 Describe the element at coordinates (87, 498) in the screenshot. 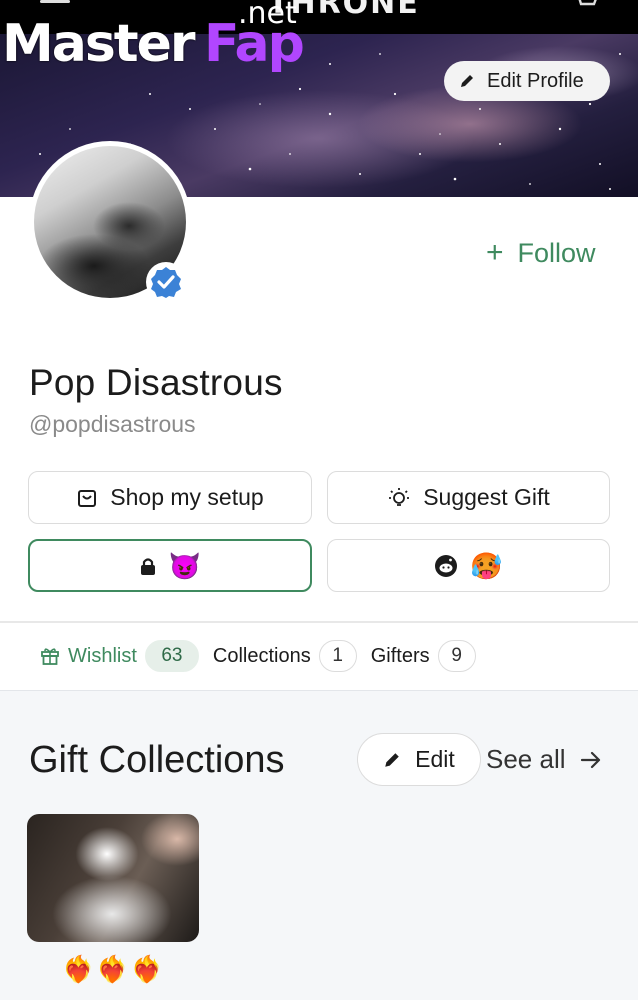

I see `shopping-bag-icon` at that location.